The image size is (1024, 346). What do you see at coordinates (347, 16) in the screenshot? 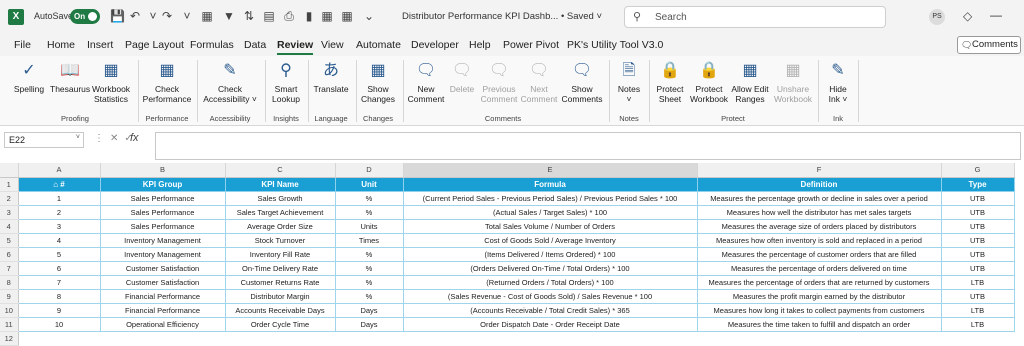
I see `table-icon: ▦` at bounding box center [347, 16].